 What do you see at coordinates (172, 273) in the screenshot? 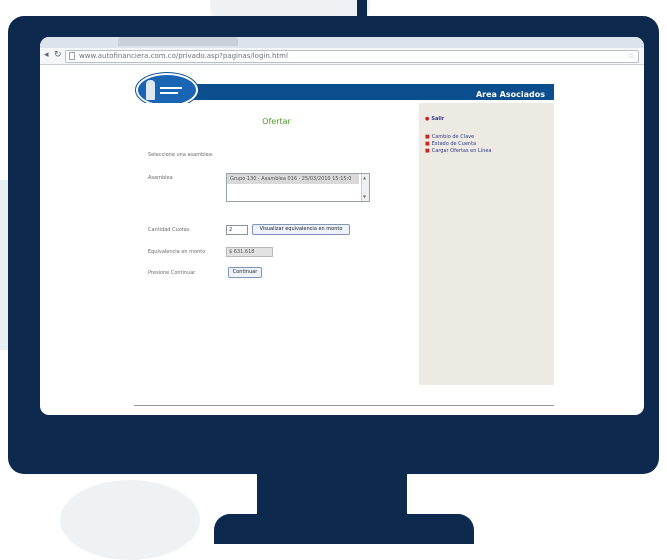
I see `continue-label: Presione Continuar` at bounding box center [172, 273].